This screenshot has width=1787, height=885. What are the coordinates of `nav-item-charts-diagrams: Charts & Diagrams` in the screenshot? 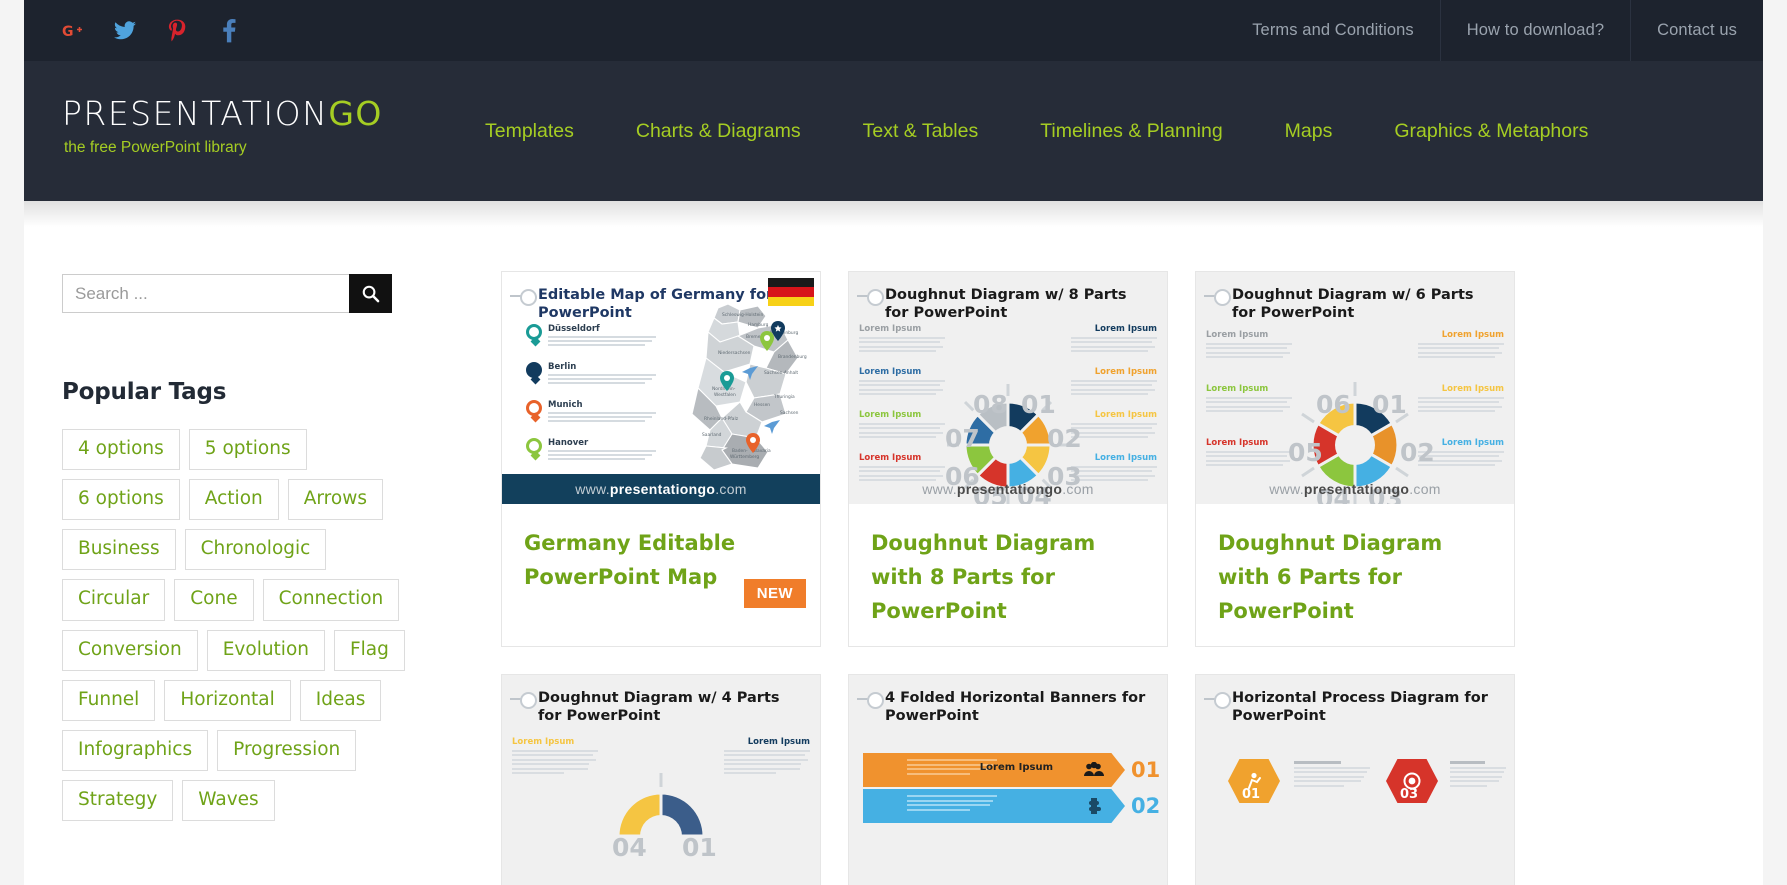 It's located at (718, 131).